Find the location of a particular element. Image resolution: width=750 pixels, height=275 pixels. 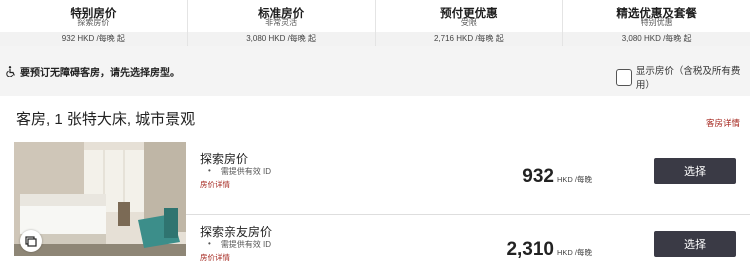

tab-subtitle: 特别优惠 is located at coordinates (656, 22).